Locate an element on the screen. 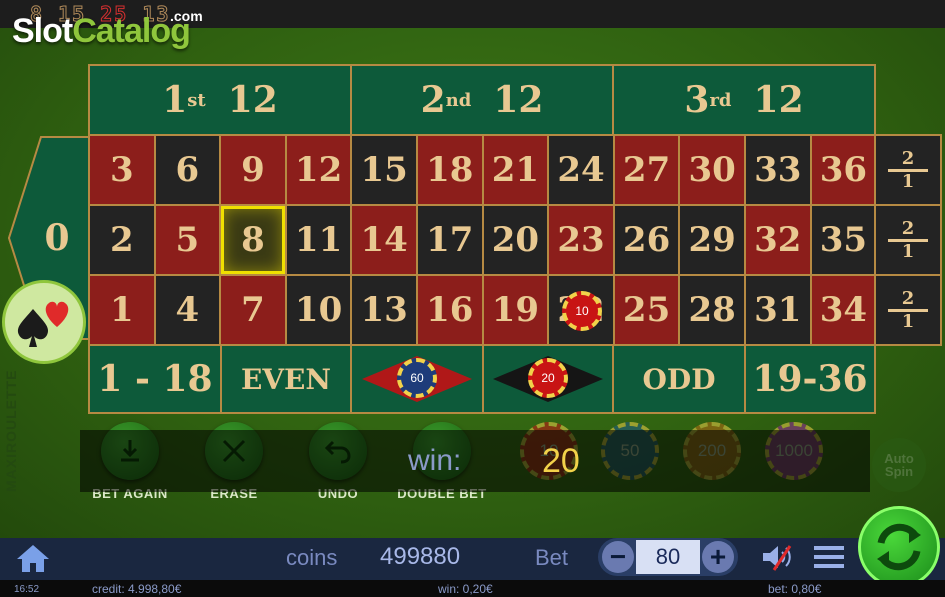 This screenshot has height=597, width=945. number-cell-21: 21 is located at coordinates (515, 170).